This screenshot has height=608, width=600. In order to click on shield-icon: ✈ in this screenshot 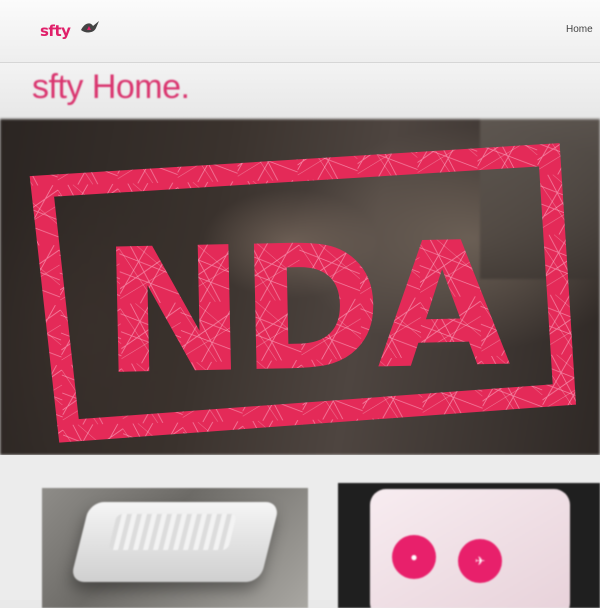, I will do `click(480, 561)`.